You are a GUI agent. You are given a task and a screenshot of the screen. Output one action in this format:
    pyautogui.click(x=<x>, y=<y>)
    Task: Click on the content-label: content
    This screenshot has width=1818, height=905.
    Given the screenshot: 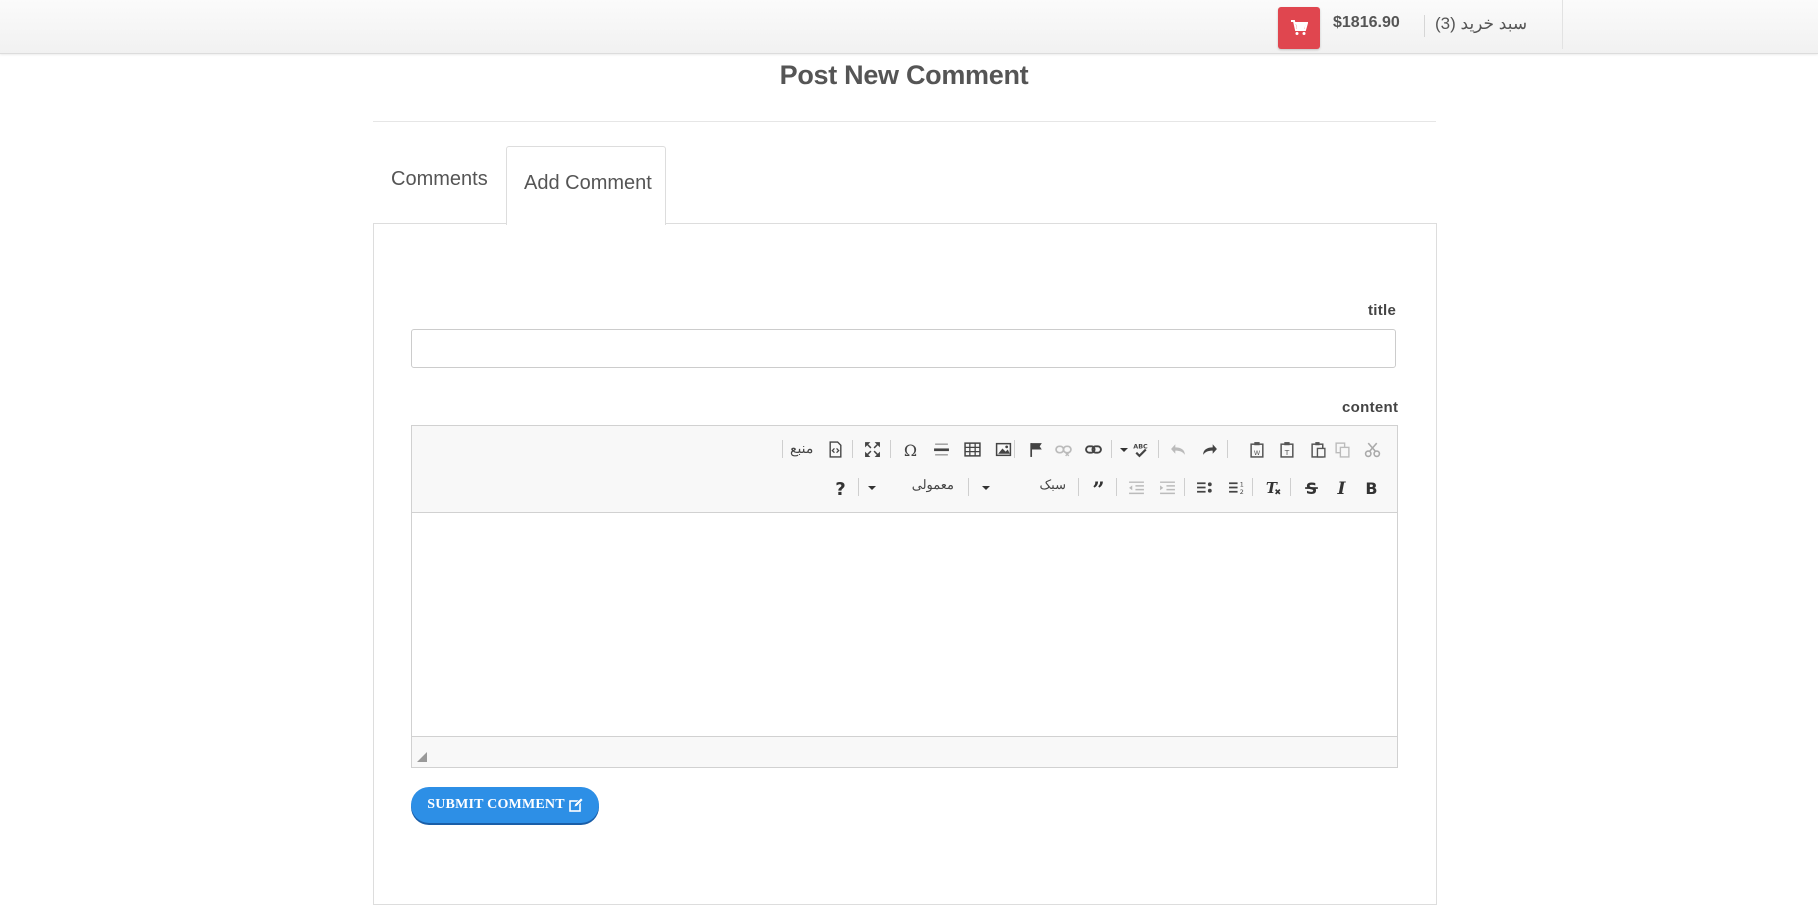 What is the action you would take?
    pyautogui.click(x=1370, y=407)
    